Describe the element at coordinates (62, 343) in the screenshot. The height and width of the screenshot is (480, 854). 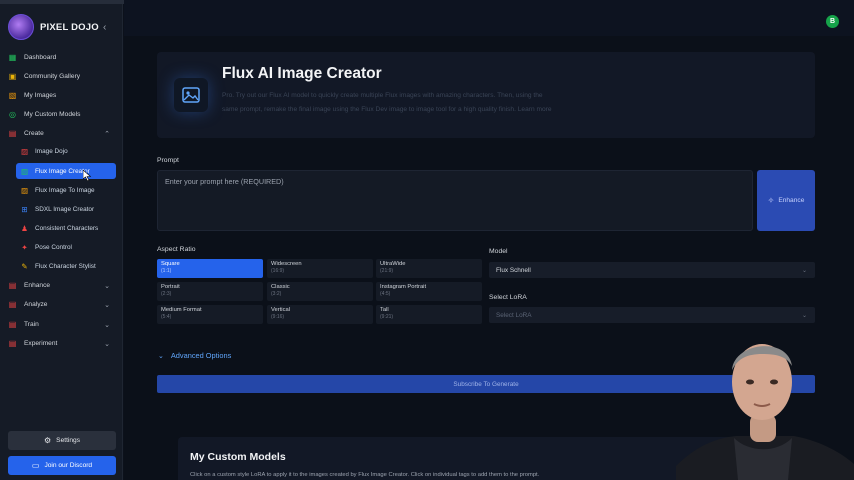
I see `sidebar-item-experiment: ▤ Experiment ⌄` at that location.